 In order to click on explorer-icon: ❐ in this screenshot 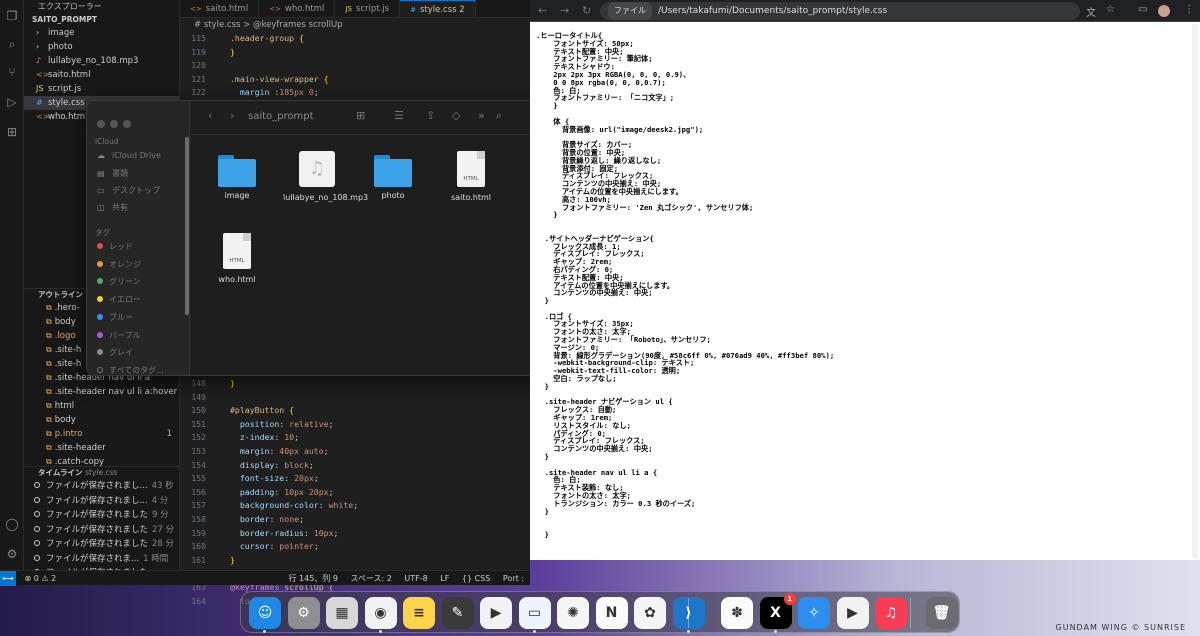, I will do `click(12, 16)`.